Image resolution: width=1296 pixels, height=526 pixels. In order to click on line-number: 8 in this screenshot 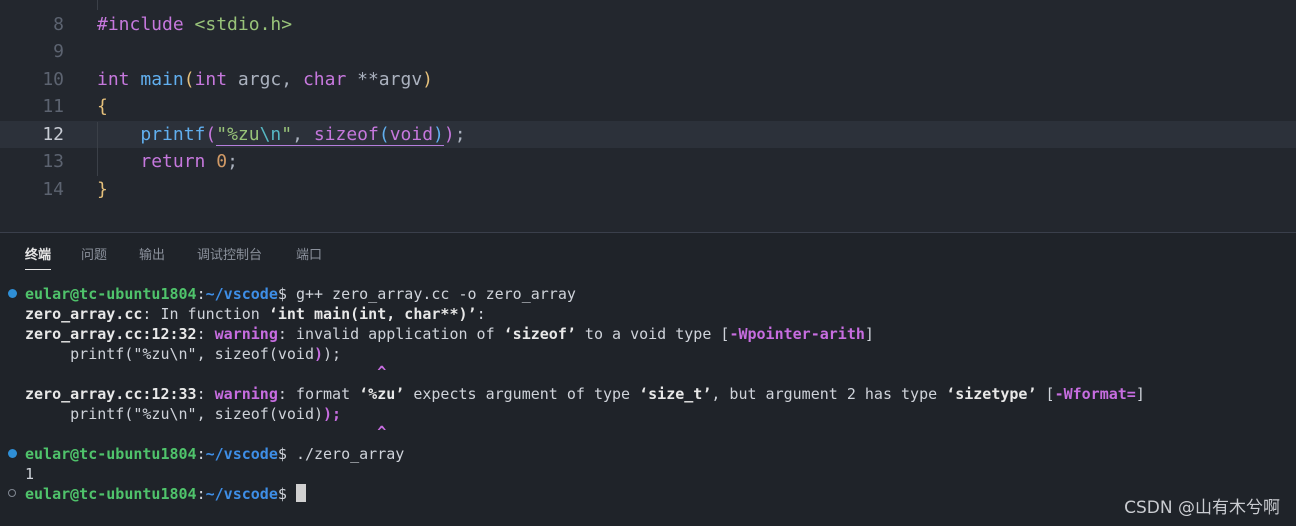, I will do `click(58, 24)`.